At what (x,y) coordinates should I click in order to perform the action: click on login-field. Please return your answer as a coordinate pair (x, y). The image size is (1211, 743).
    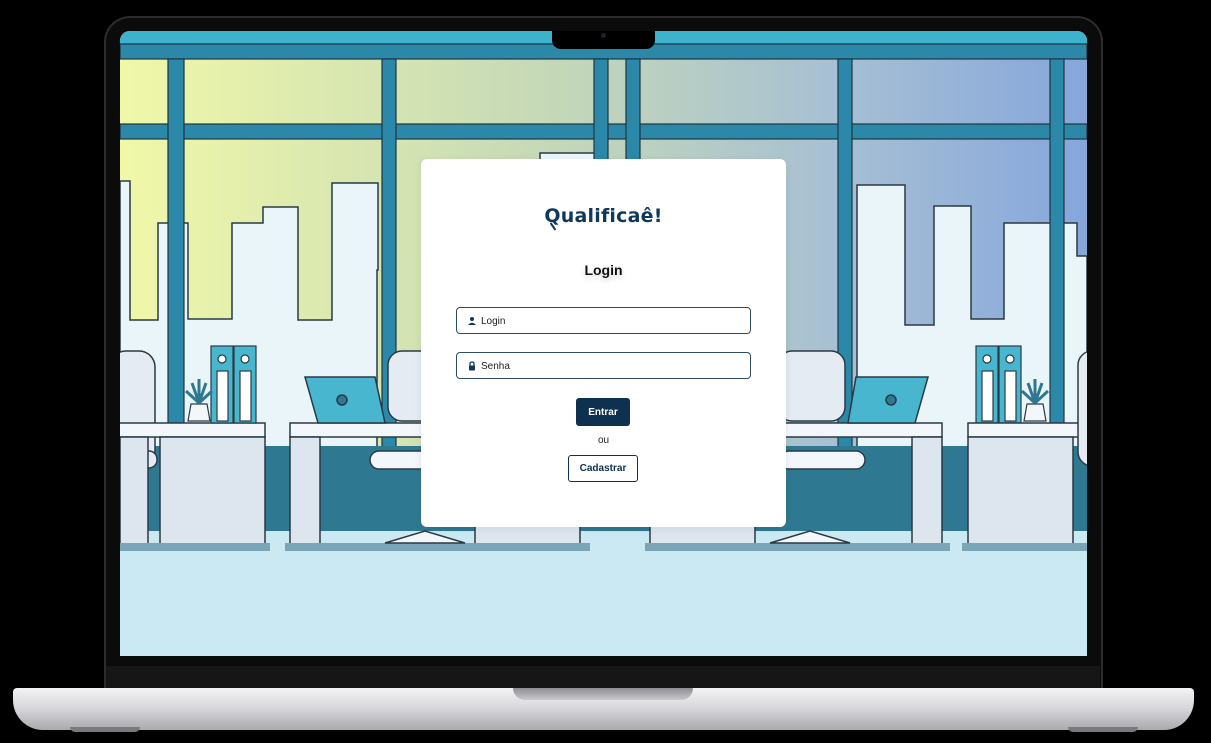
    Looking at the image, I should click on (603, 320).